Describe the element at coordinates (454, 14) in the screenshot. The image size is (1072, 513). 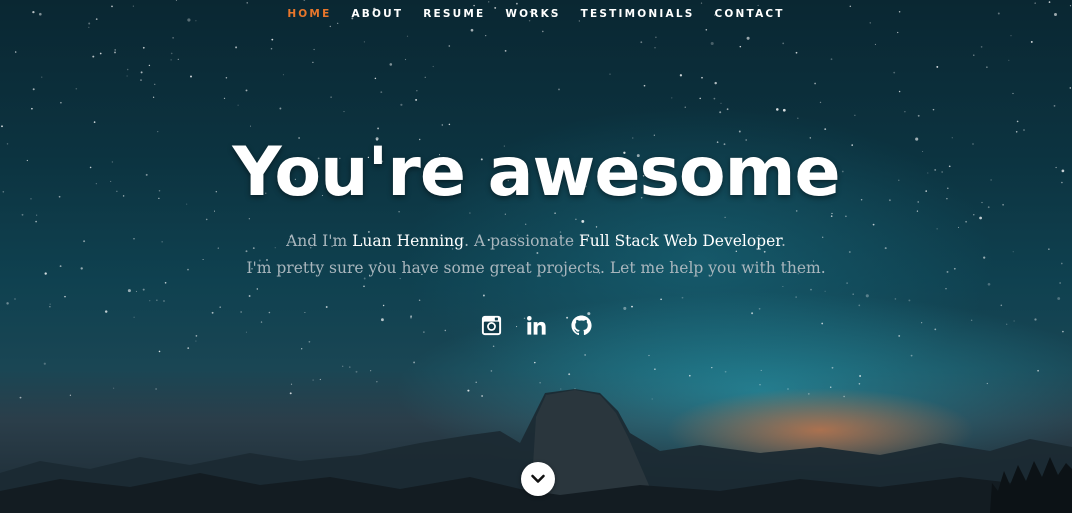
I see `nav-item-resume: RESUME` at that location.